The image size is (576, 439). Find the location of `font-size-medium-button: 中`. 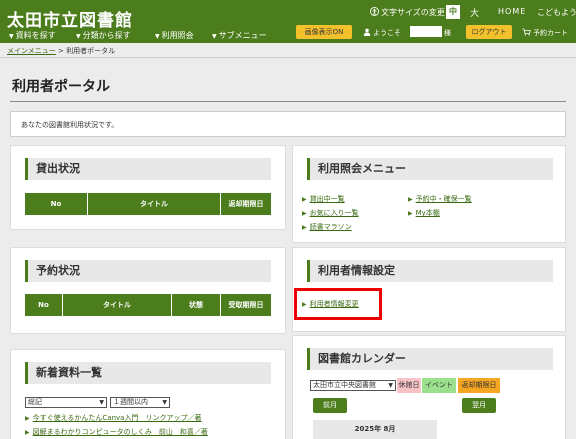

font-size-medium-button: 中 is located at coordinates (453, 12).